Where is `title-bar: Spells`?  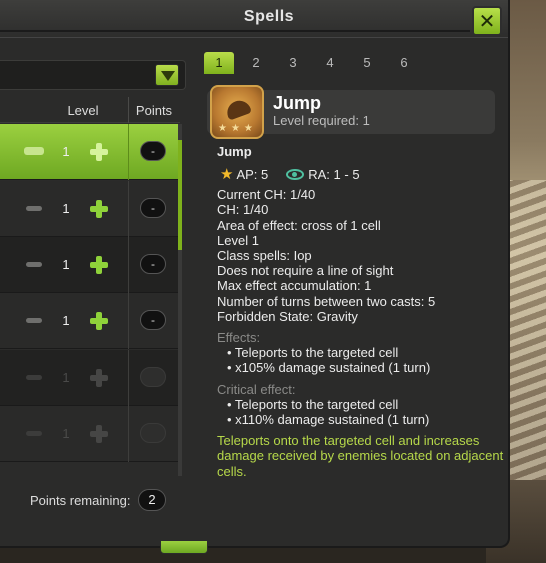 title-bar: Spells is located at coordinates (254, 19).